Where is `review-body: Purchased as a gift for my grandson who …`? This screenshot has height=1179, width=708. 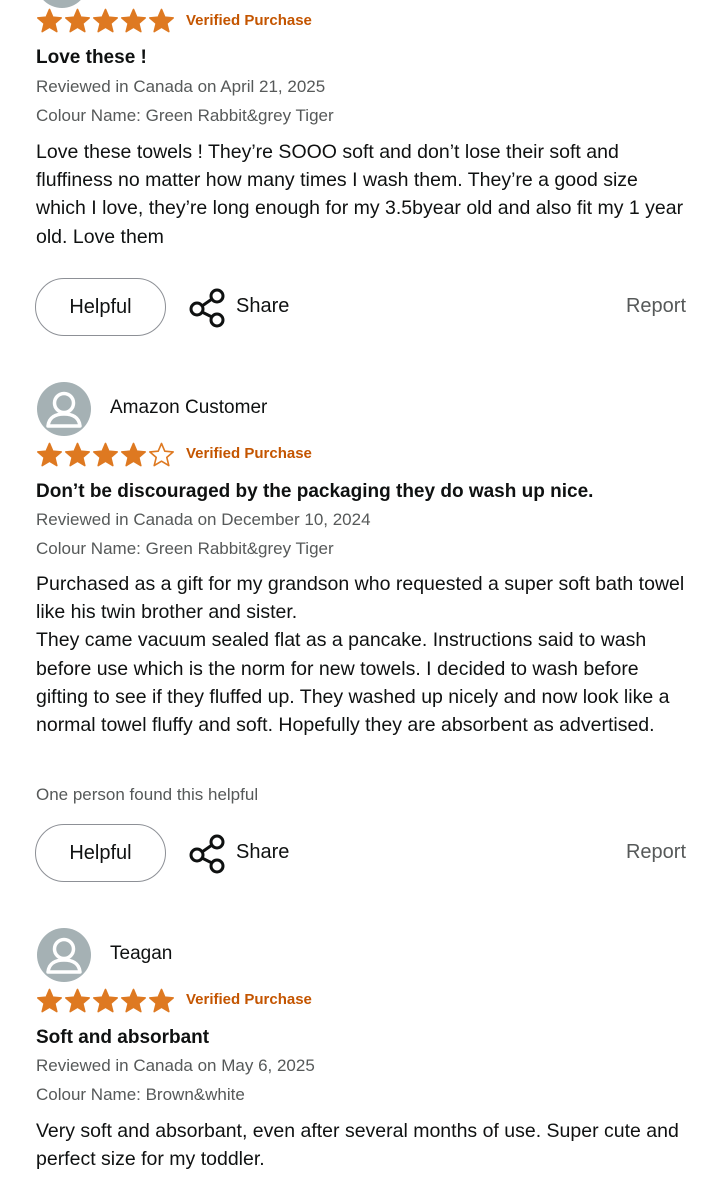 review-body: Purchased as a gift for my grandson who … is located at coordinates (360, 655).